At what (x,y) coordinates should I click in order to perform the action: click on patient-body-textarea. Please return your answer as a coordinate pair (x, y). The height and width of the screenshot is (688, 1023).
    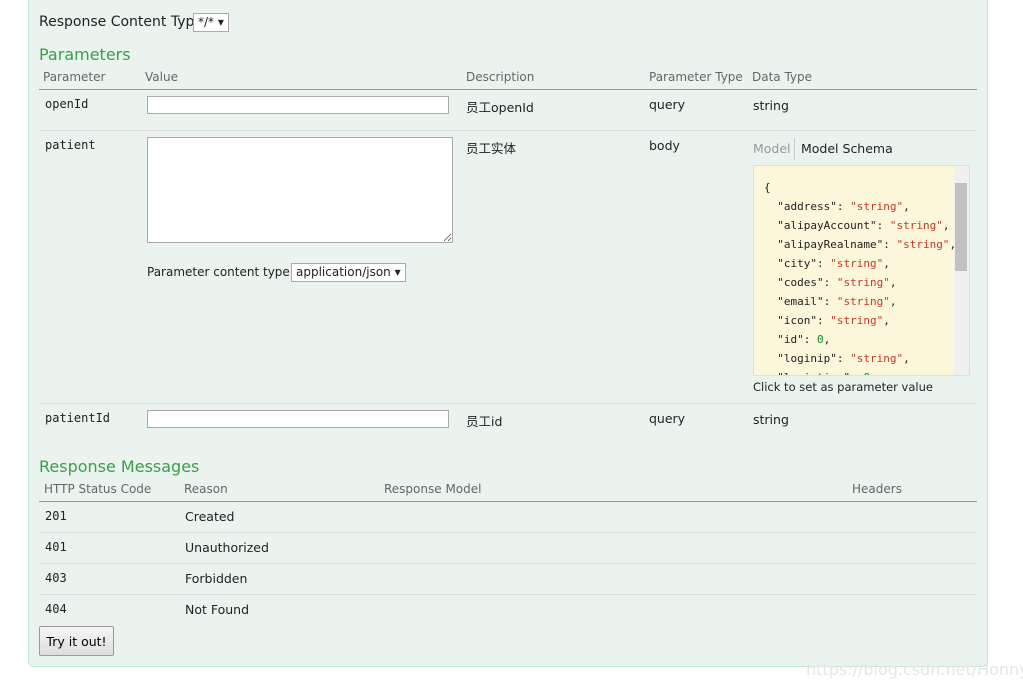
    Looking at the image, I should click on (300, 190).